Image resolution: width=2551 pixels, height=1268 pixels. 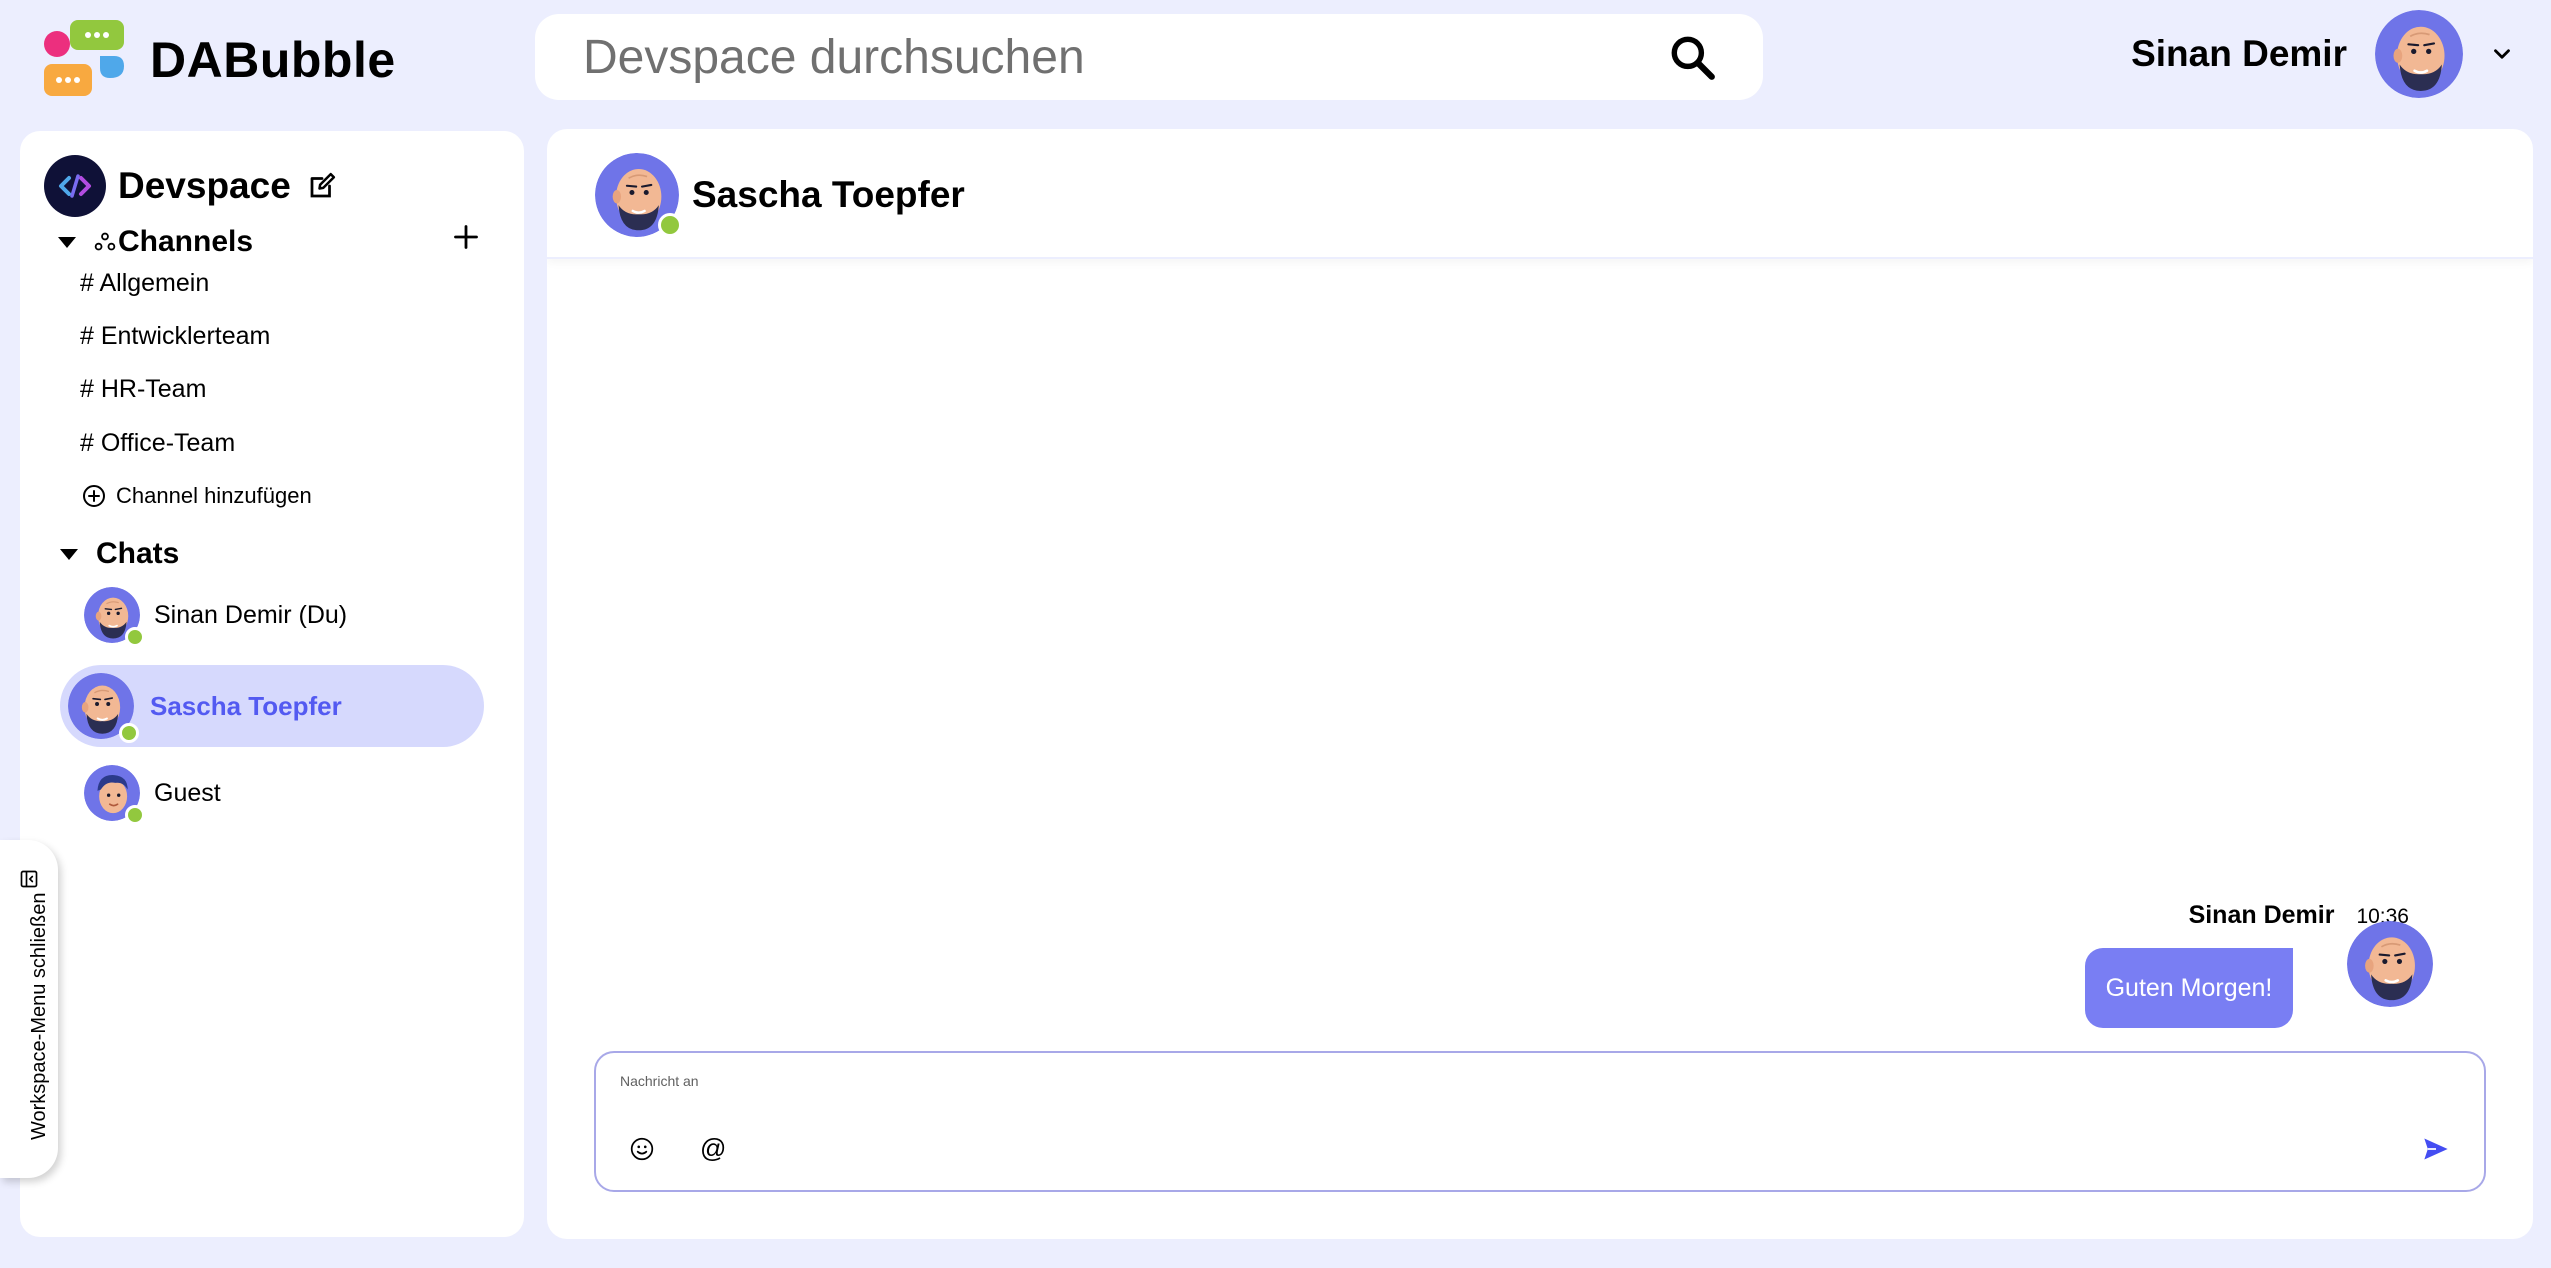 I want to click on user-menu: Sinan Demir, so click(x=2323, y=54).